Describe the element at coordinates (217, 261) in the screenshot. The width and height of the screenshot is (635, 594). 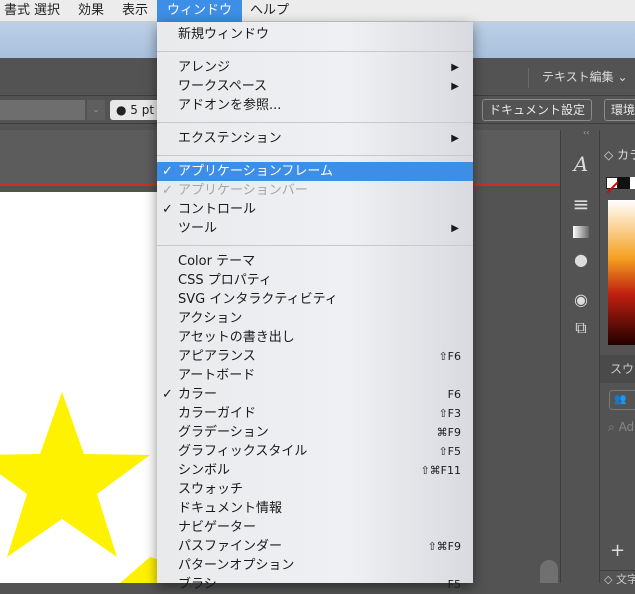
I see `menu-item-label: Color テーマ` at that location.